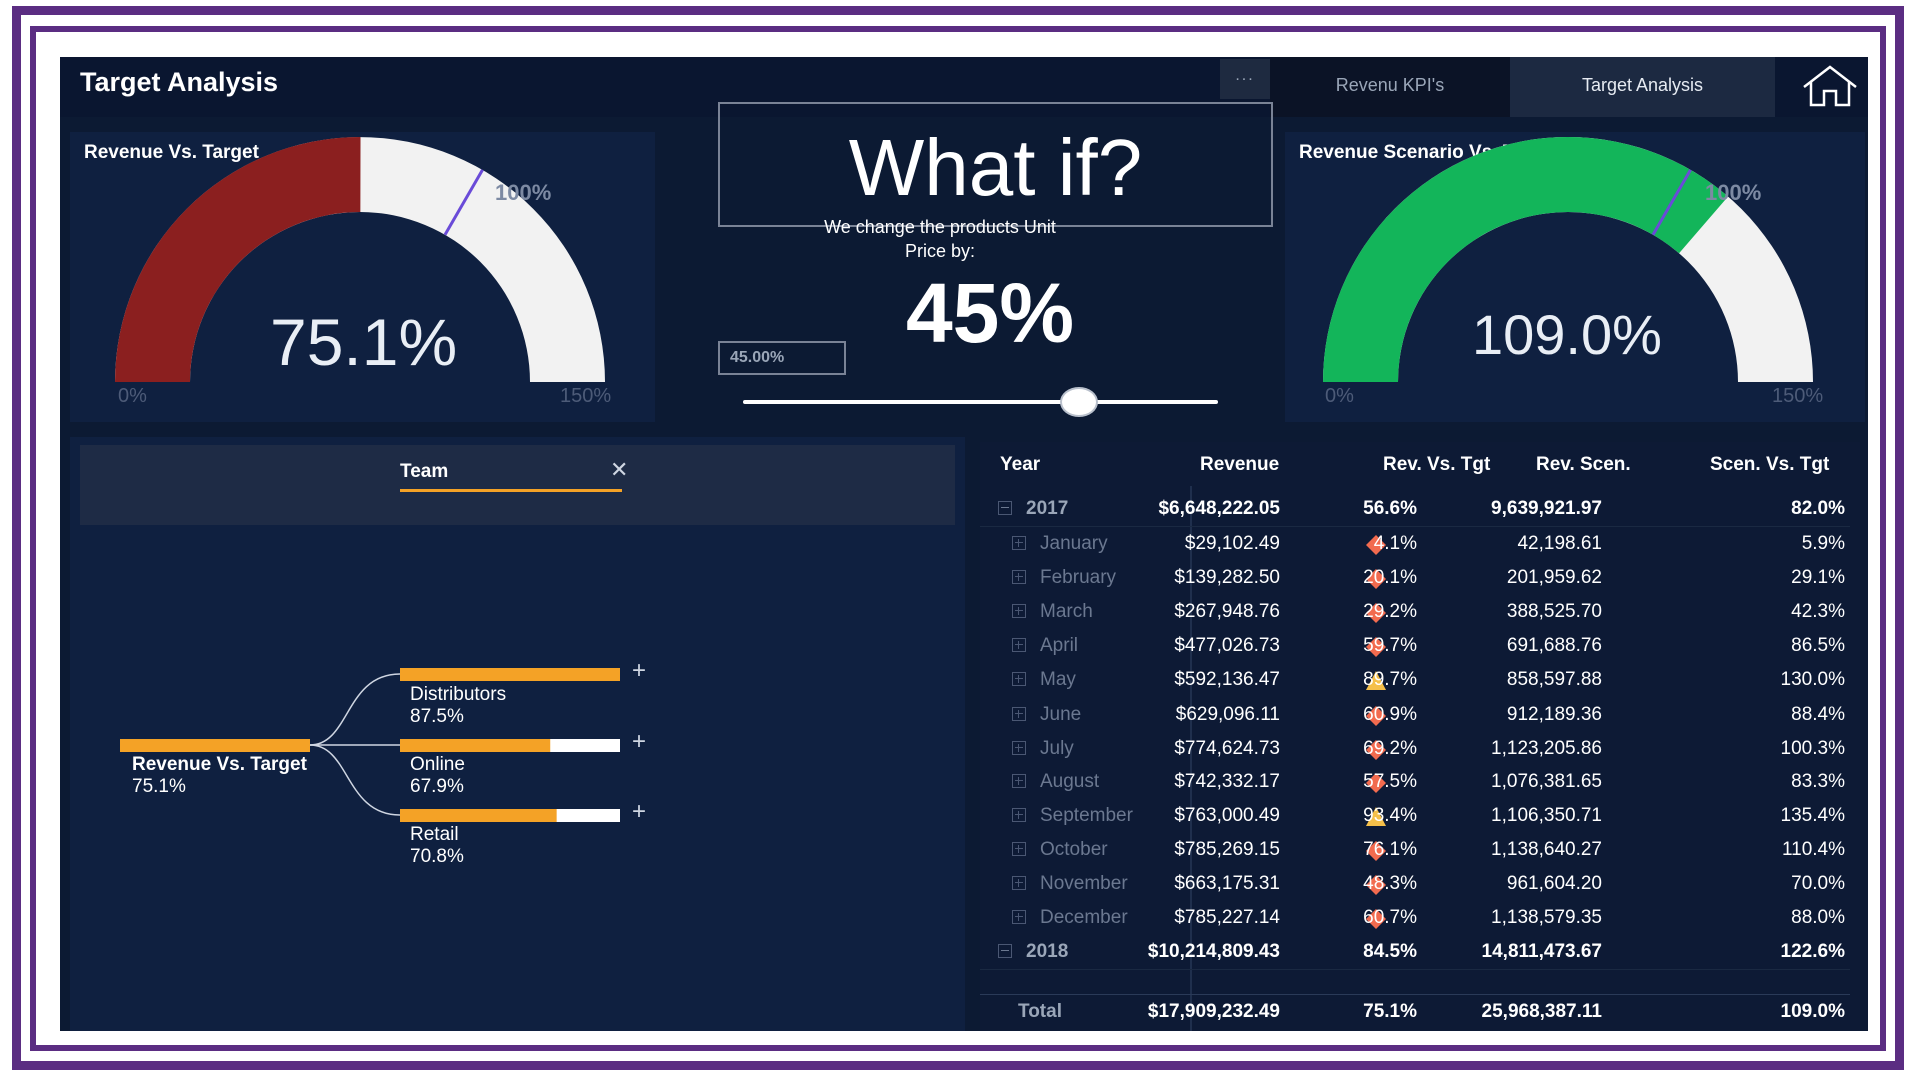 The height and width of the screenshot is (1080, 1920). I want to click on root-node-name: Revenue Vs. Target, so click(219, 764).